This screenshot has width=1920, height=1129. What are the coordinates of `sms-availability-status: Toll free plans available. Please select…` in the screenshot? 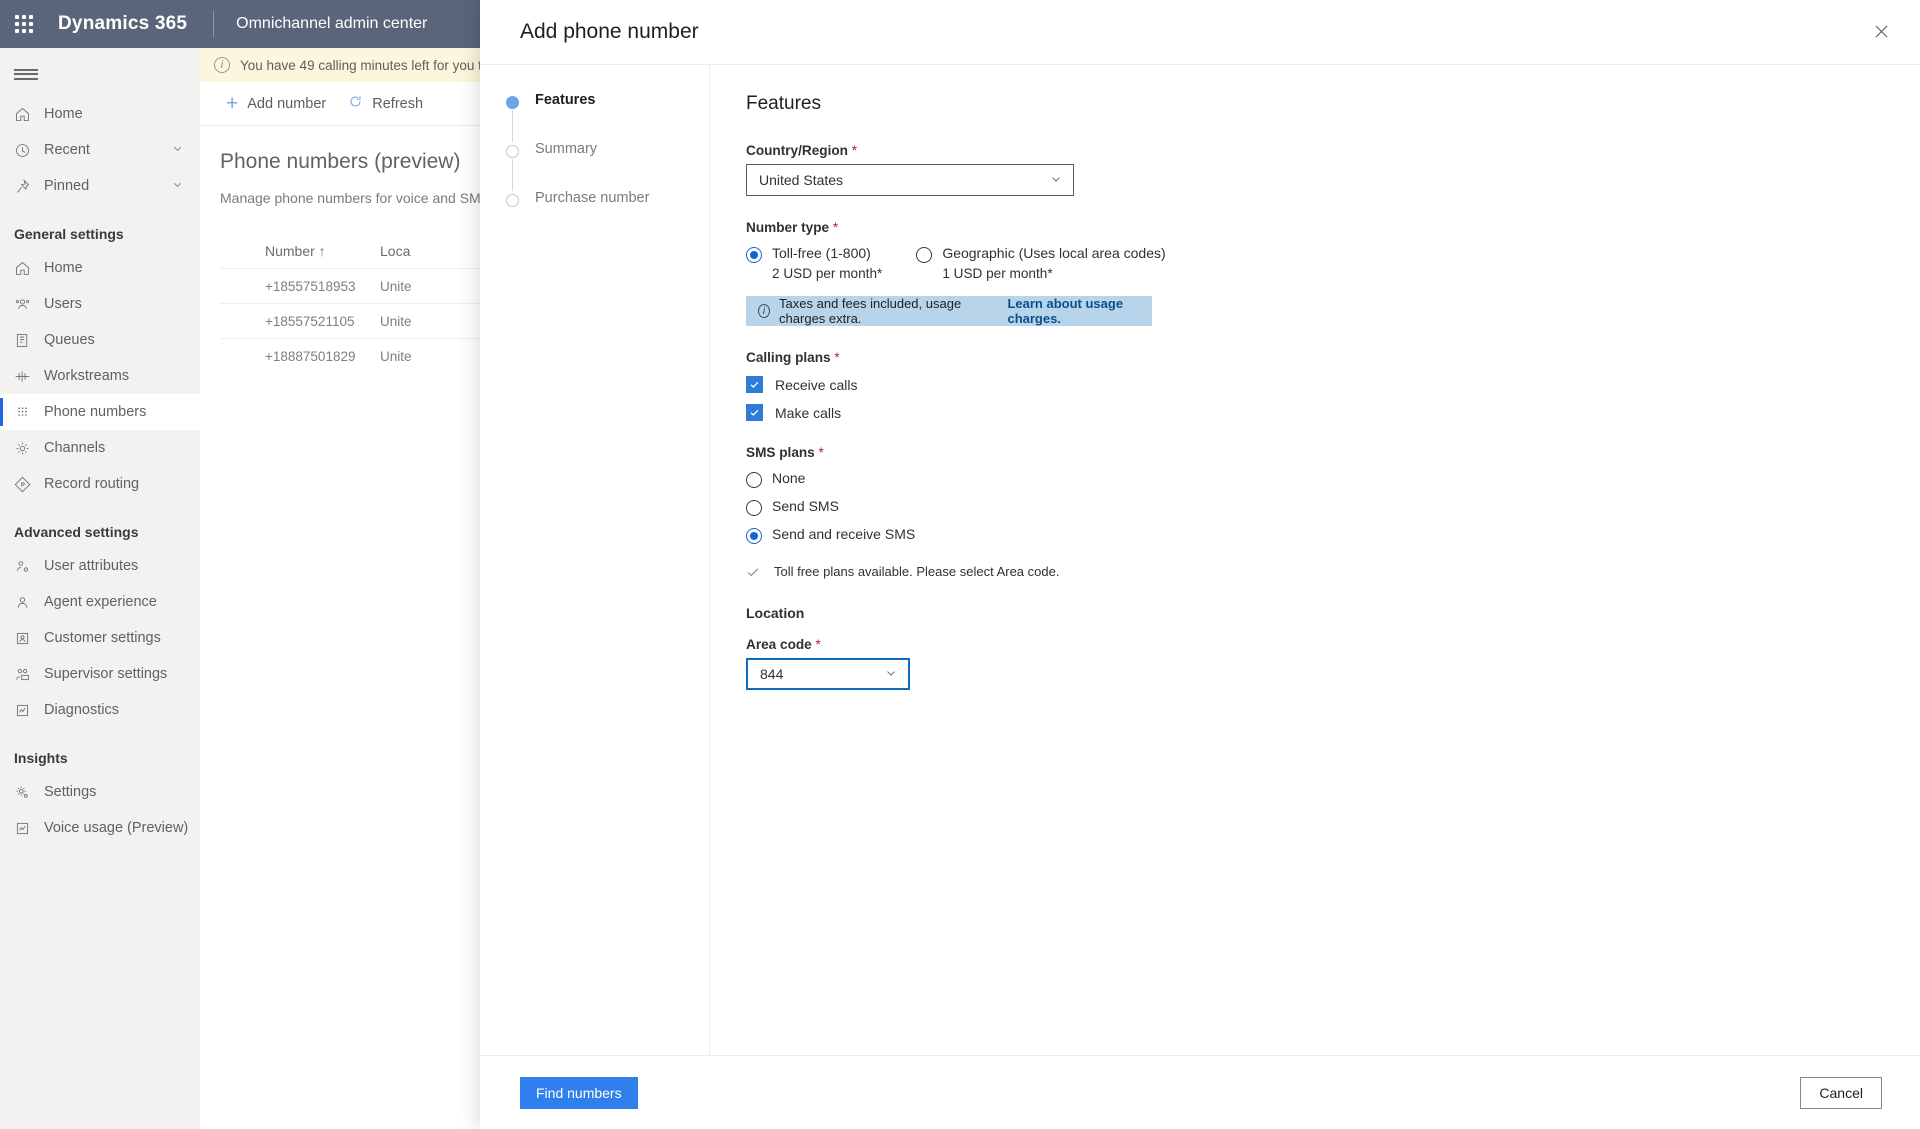 It's located at (1333, 571).